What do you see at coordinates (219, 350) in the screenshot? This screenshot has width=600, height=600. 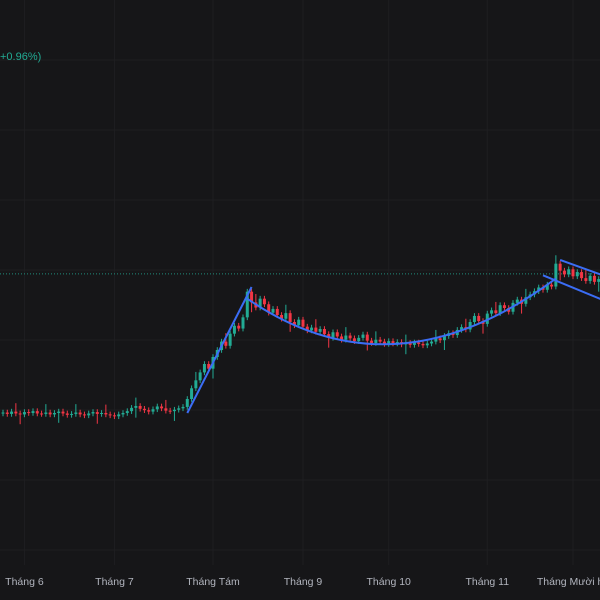 I see `breakout-line` at bounding box center [219, 350].